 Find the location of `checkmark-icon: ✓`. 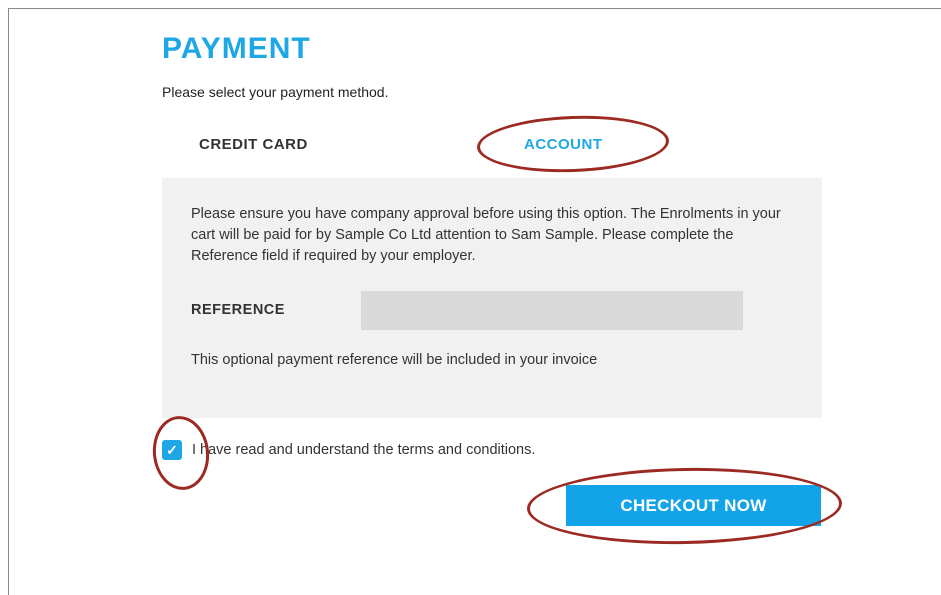

checkmark-icon: ✓ is located at coordinates (172, 449).